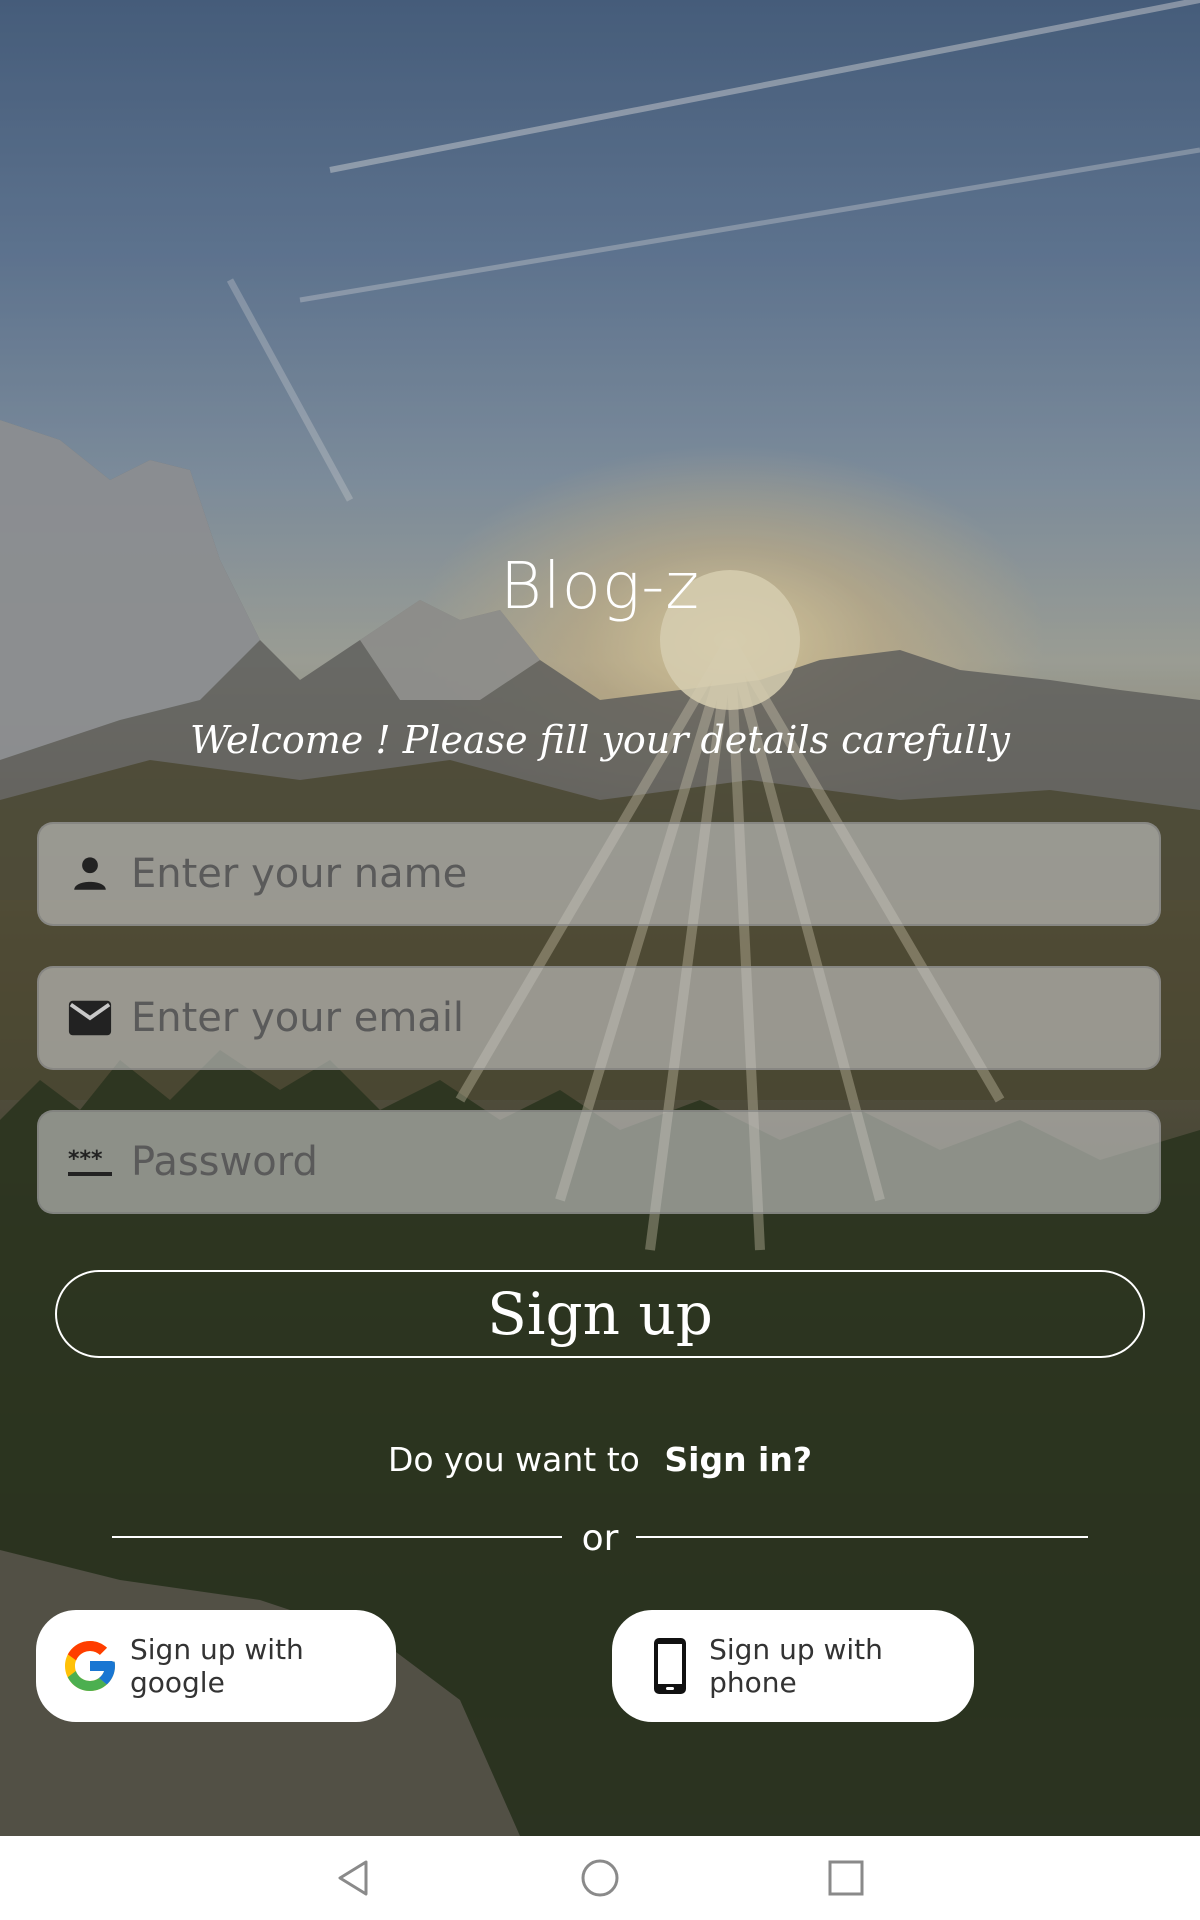  Describe the element at coordinates (299, 874) in the screenshot. I see `name-placeholder: Enter your name` at that location.